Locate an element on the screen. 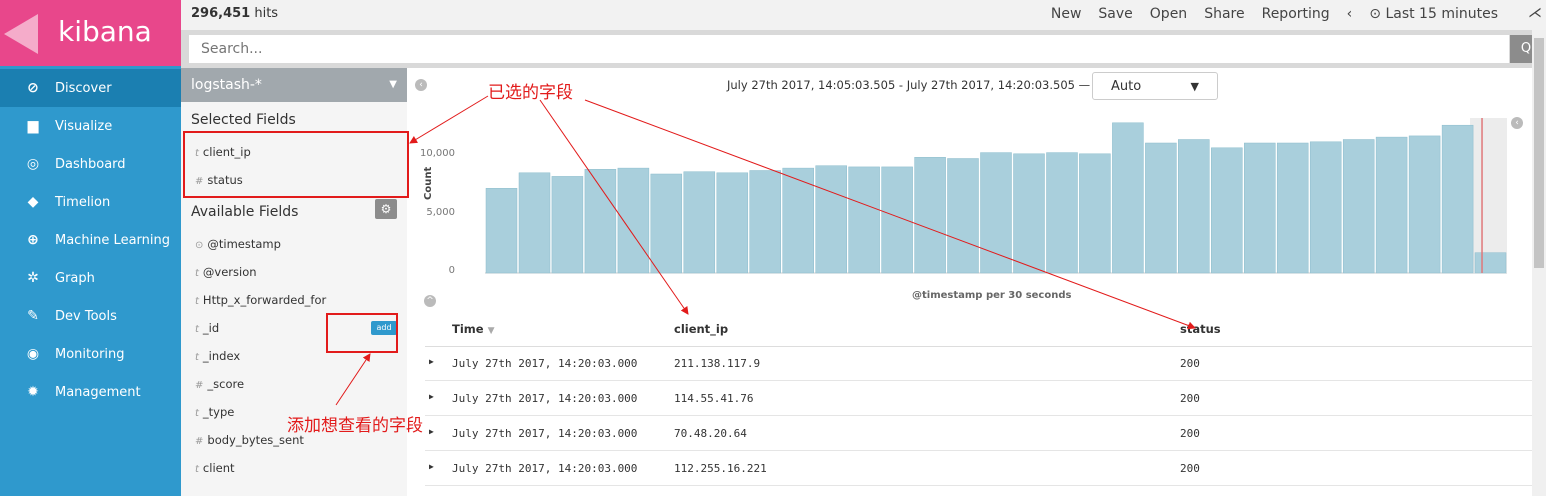 This screenshot has width=1546, height=496. save-button: Save is located at coordinates (1115, 14).